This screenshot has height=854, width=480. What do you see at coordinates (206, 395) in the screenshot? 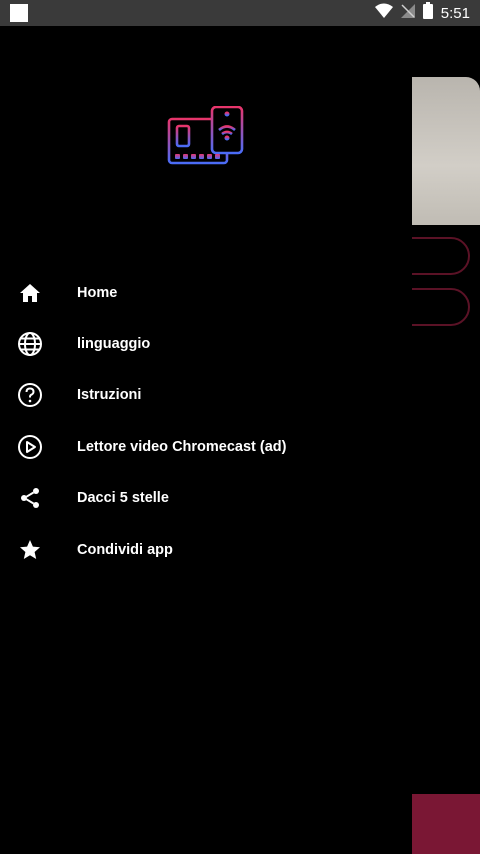
I see `menu-item-instructions: Istruzioni` at bounding box center [206, 395].